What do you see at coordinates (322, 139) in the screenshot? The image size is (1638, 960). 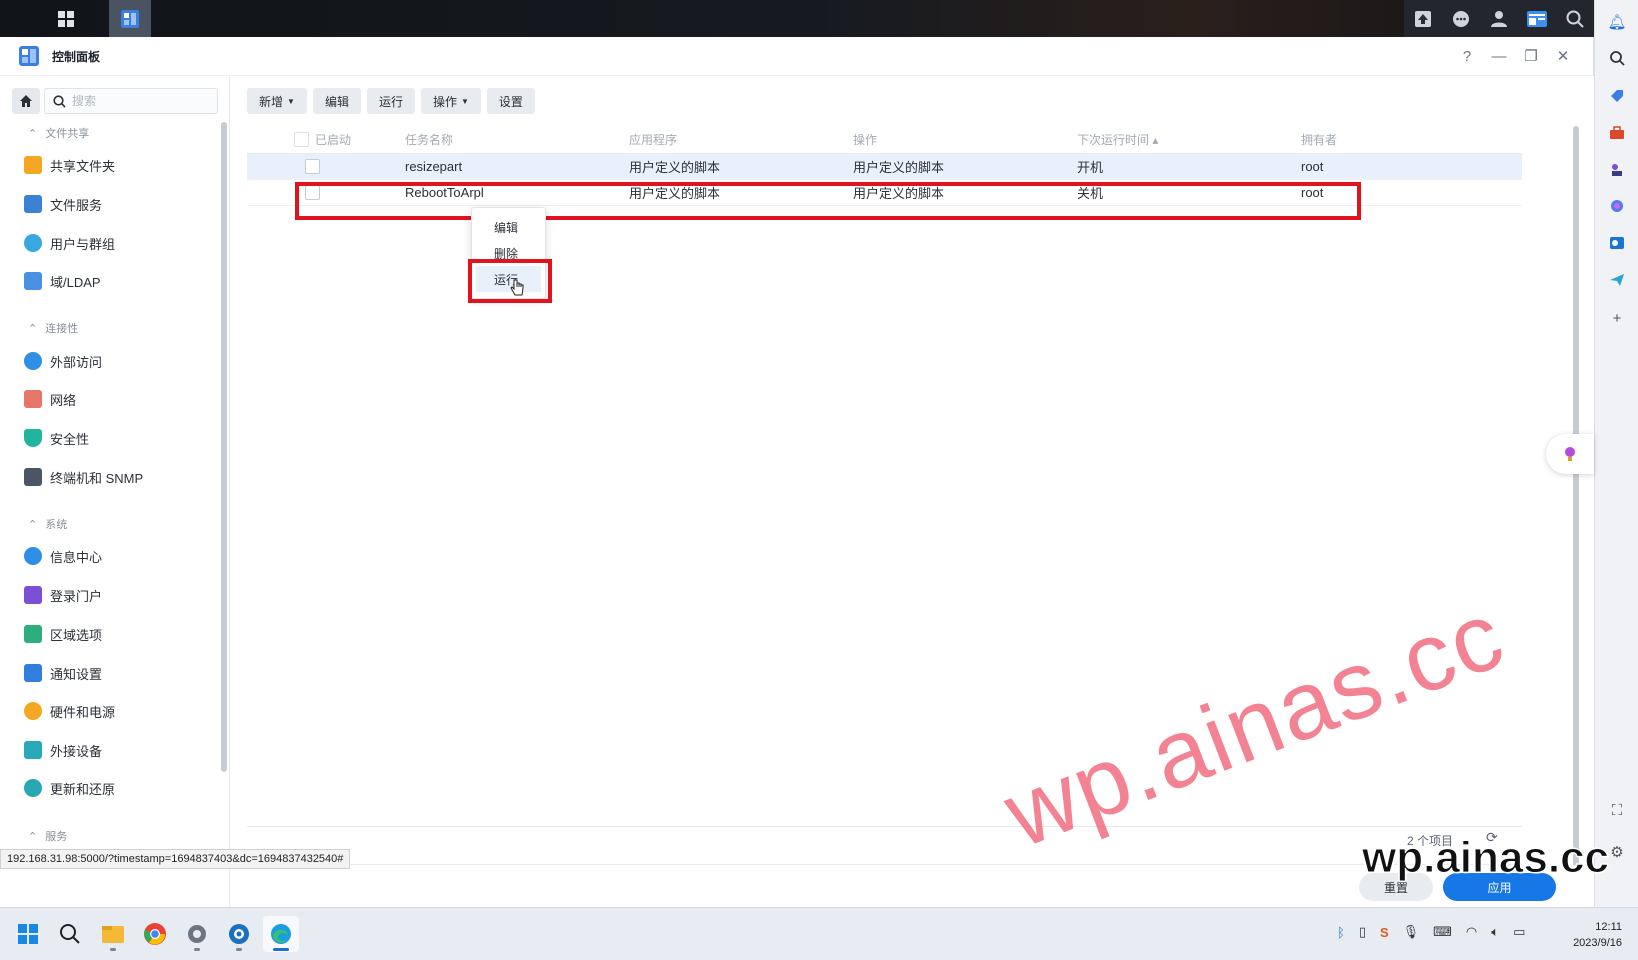 I see `header-enabled: 已启动` at bounding box center [322, 139].